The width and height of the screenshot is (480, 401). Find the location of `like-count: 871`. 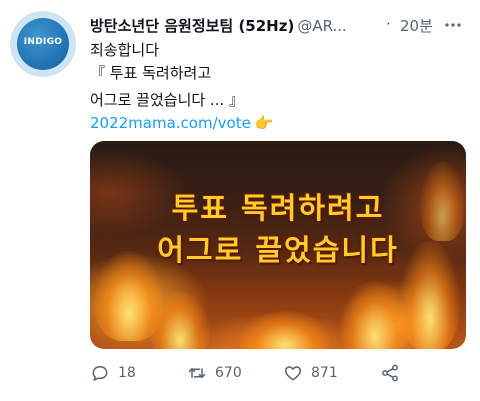

like-count: 871 is located at coordinates (324, 373).